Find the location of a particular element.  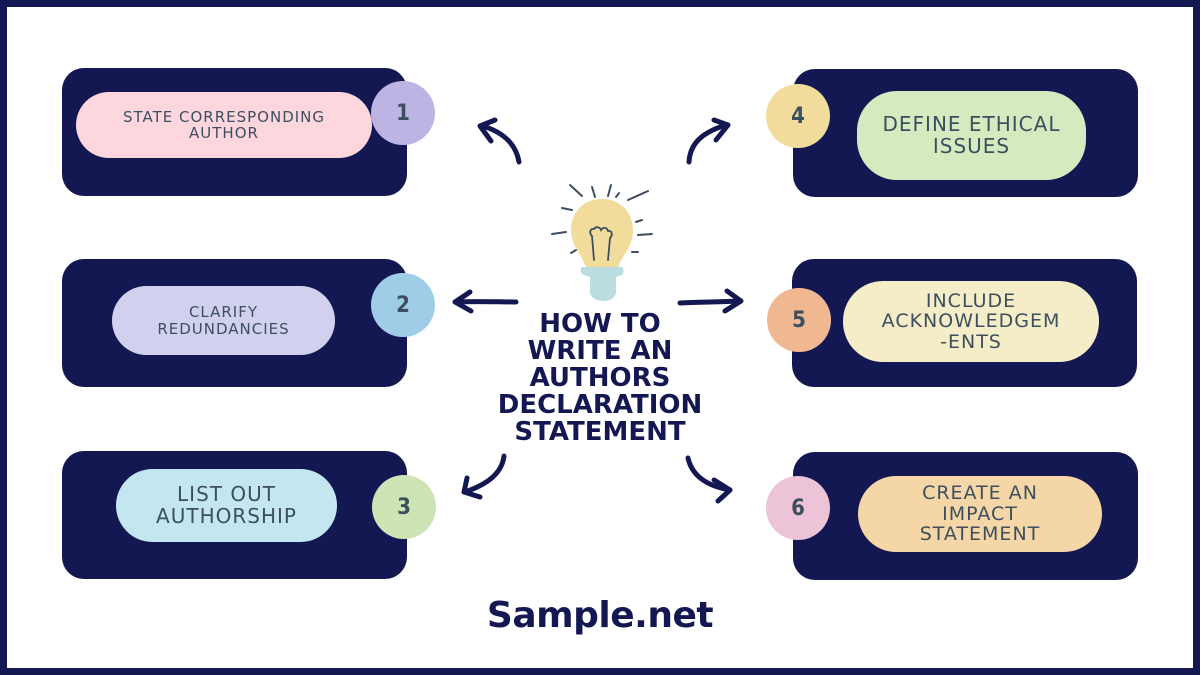

lightbulb-icon is located at coordinates (602, 242).